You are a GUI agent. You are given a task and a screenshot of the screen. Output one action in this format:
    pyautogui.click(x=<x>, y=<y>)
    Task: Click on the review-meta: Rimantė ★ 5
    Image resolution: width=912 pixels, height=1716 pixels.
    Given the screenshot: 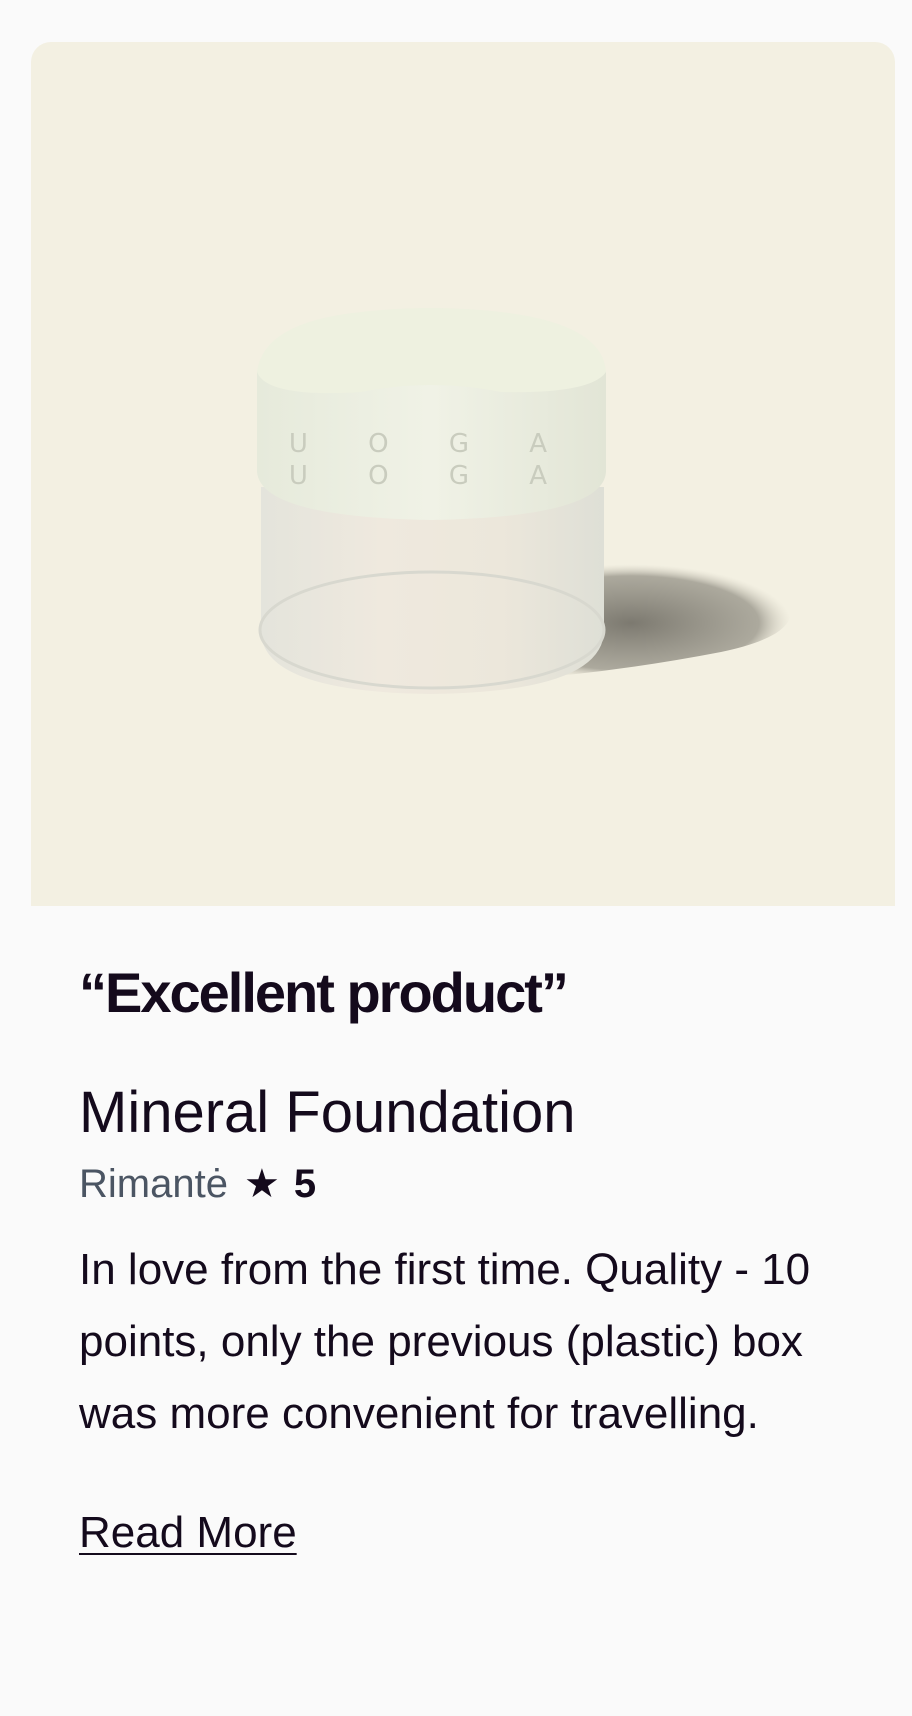 What is the action you would take?
    pyautogui.click(x=474, y=1184)
    